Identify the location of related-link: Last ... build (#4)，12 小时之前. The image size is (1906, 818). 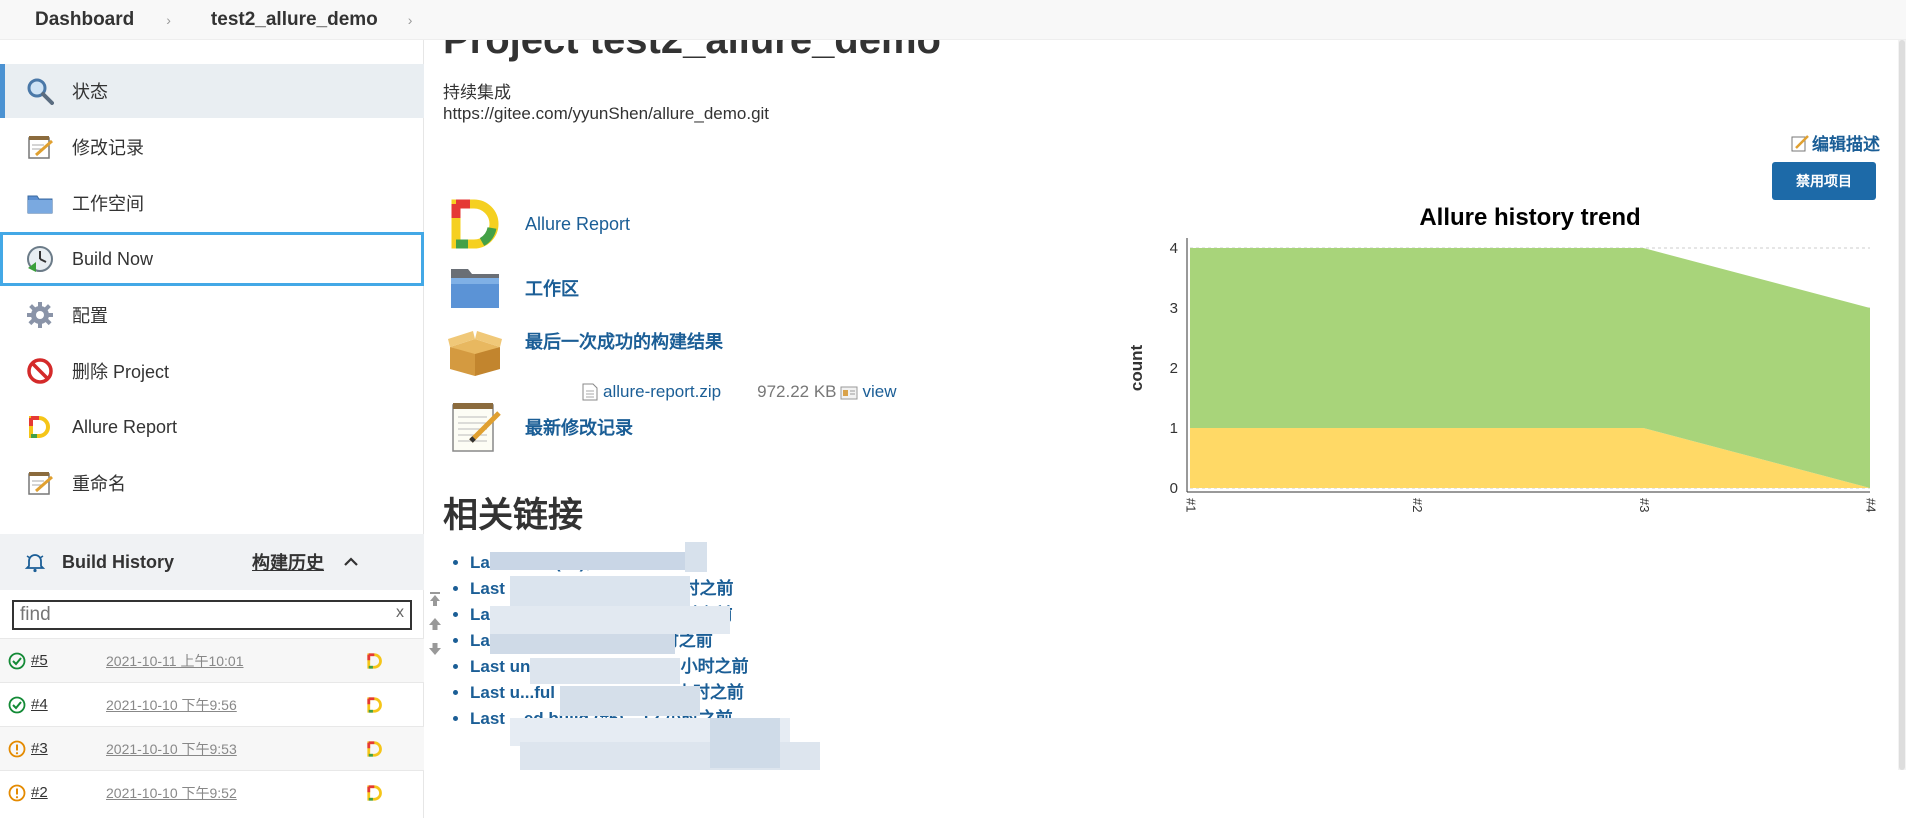
(609, 641).